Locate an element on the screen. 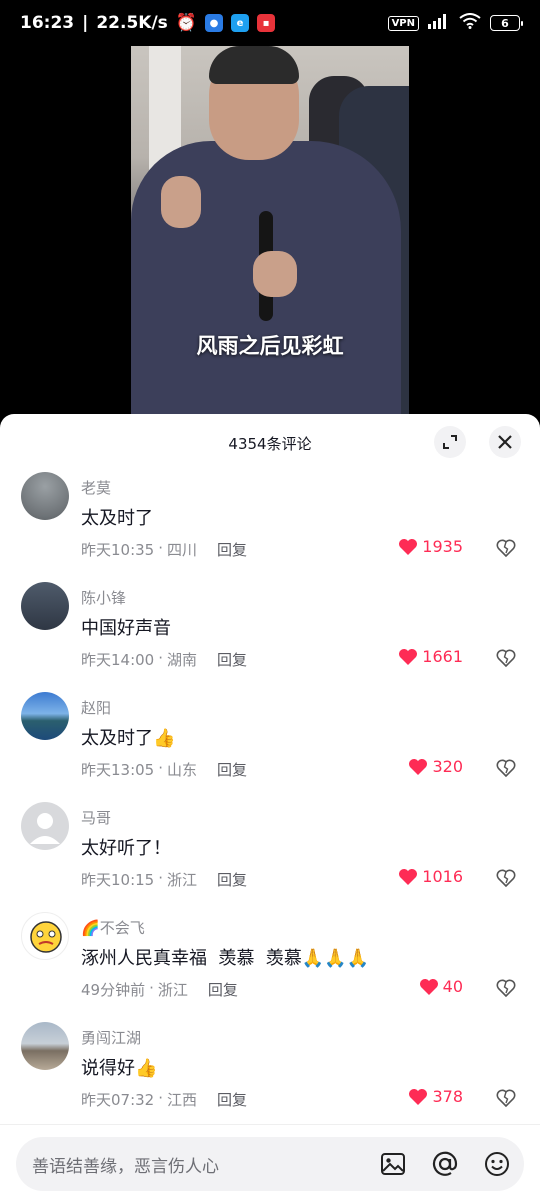 Image resolution: width=540 pixels, height=1200 pixels. like-count: 1016 is located at coordinates (442, 876).